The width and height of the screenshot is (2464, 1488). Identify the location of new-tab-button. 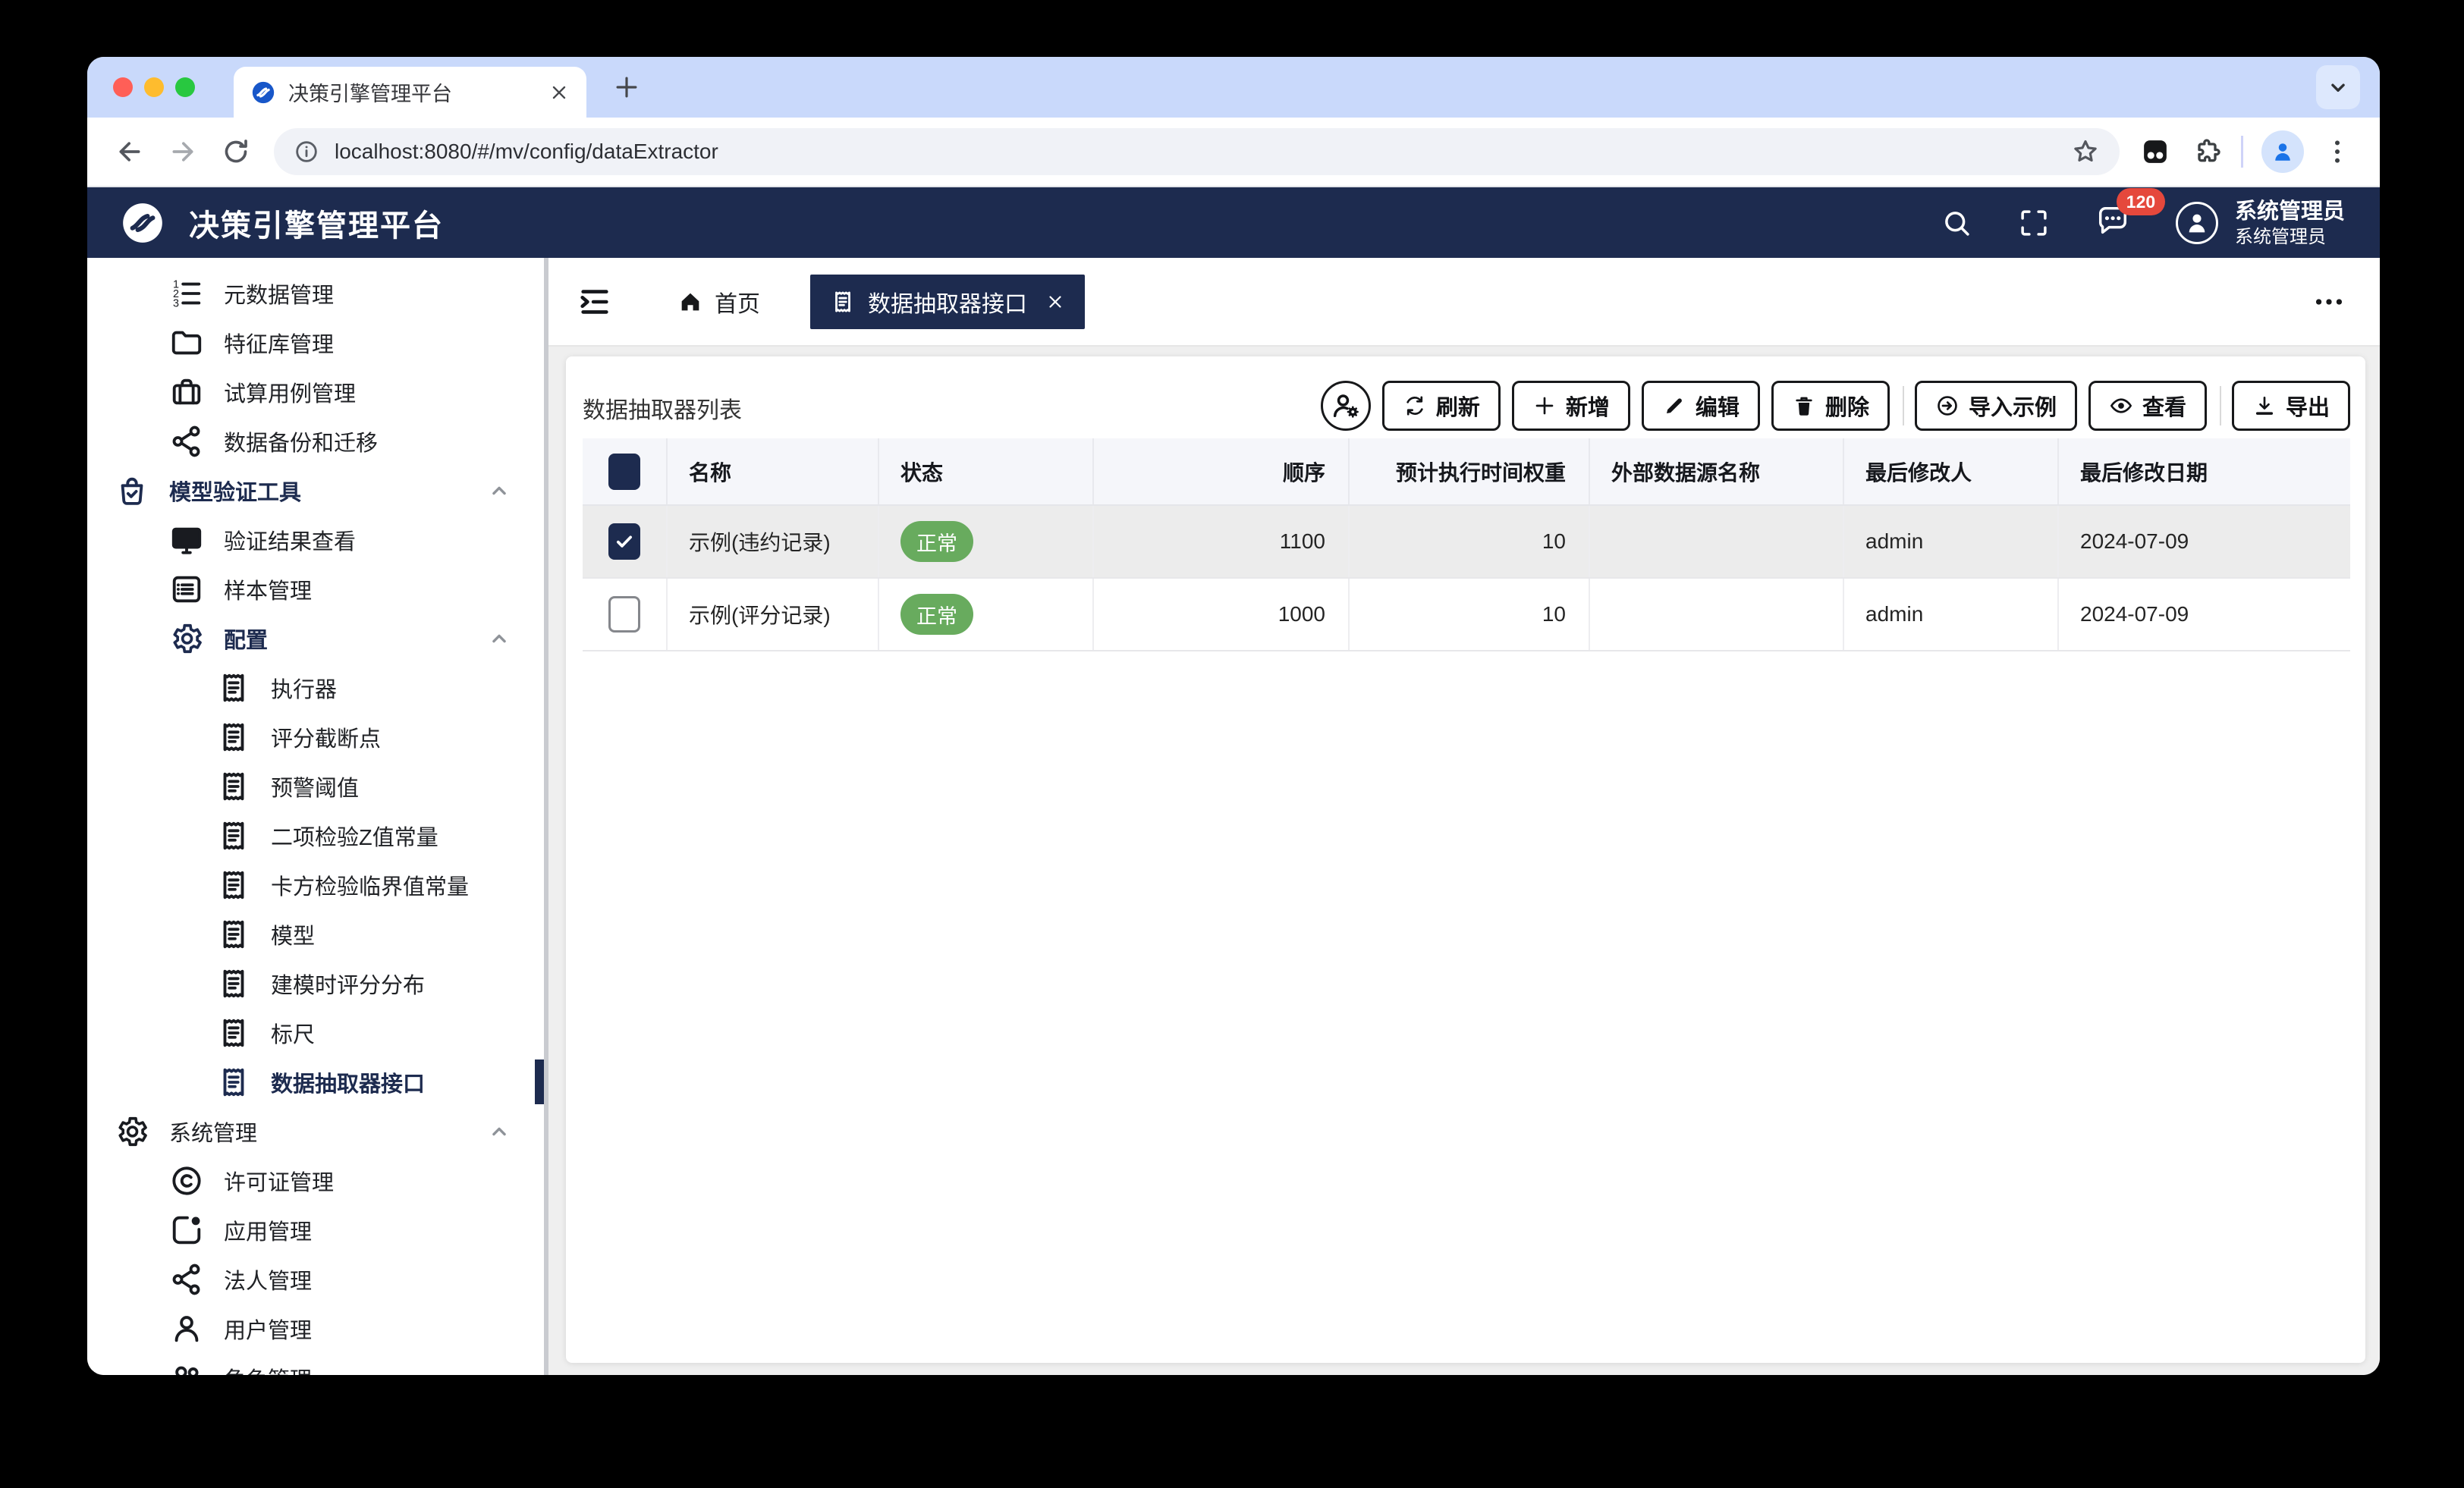
(626, 87).